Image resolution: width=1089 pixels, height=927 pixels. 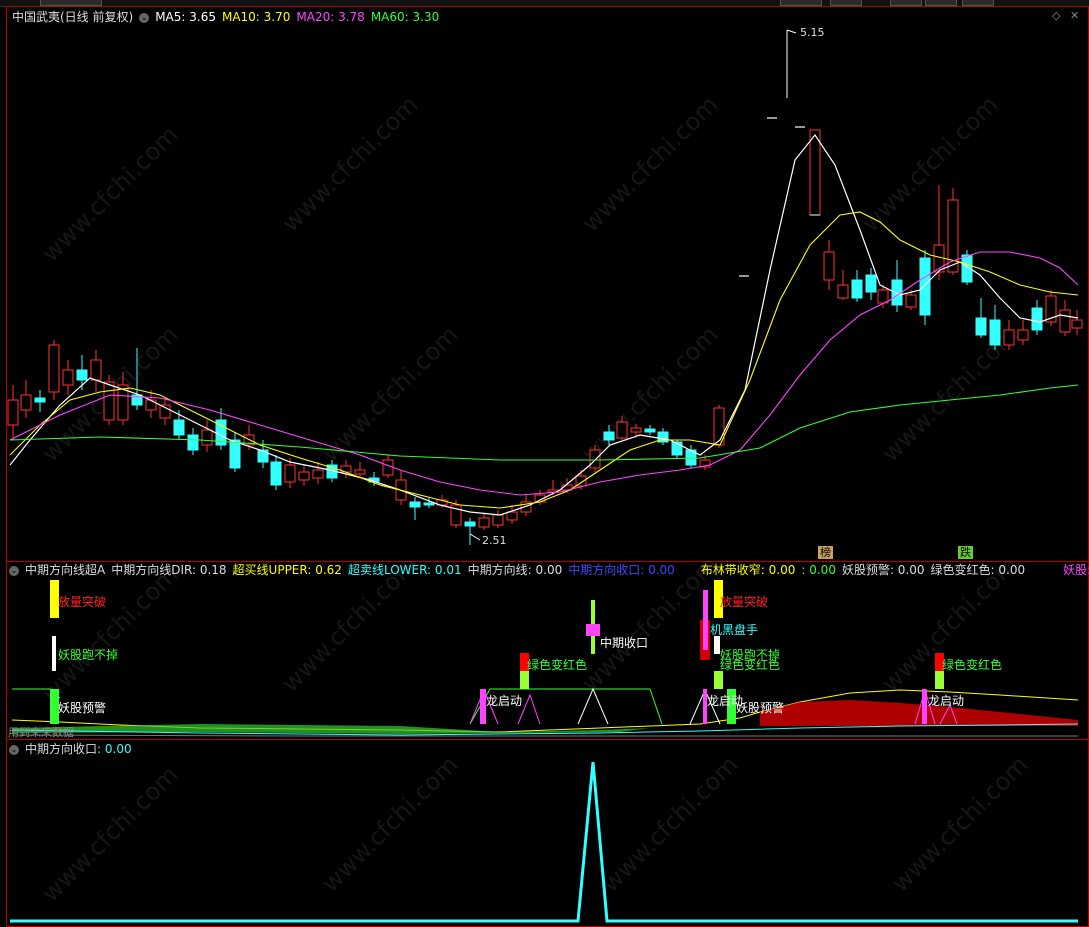 I want to click on zero-line, so click(x=544, y=735).